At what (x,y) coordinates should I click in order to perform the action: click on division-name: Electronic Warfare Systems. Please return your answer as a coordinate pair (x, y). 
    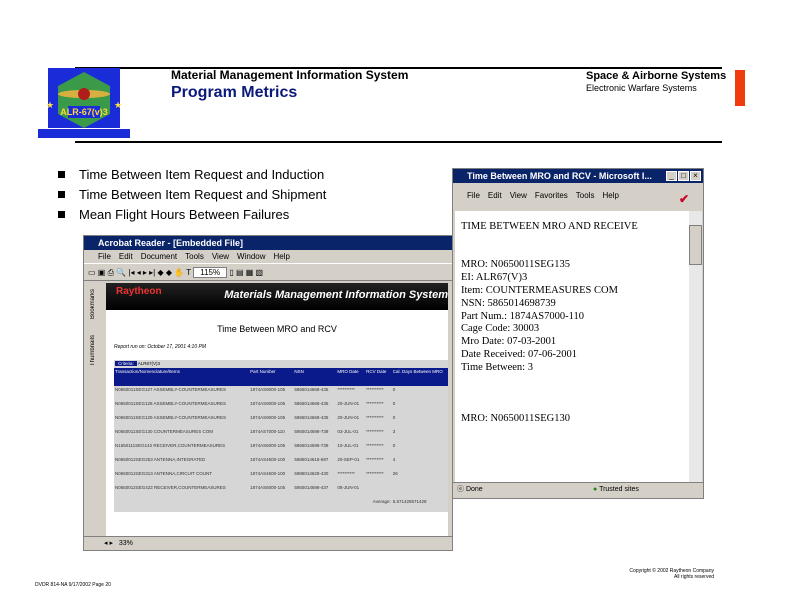
    Looking at the image, I should click on (641, 88).